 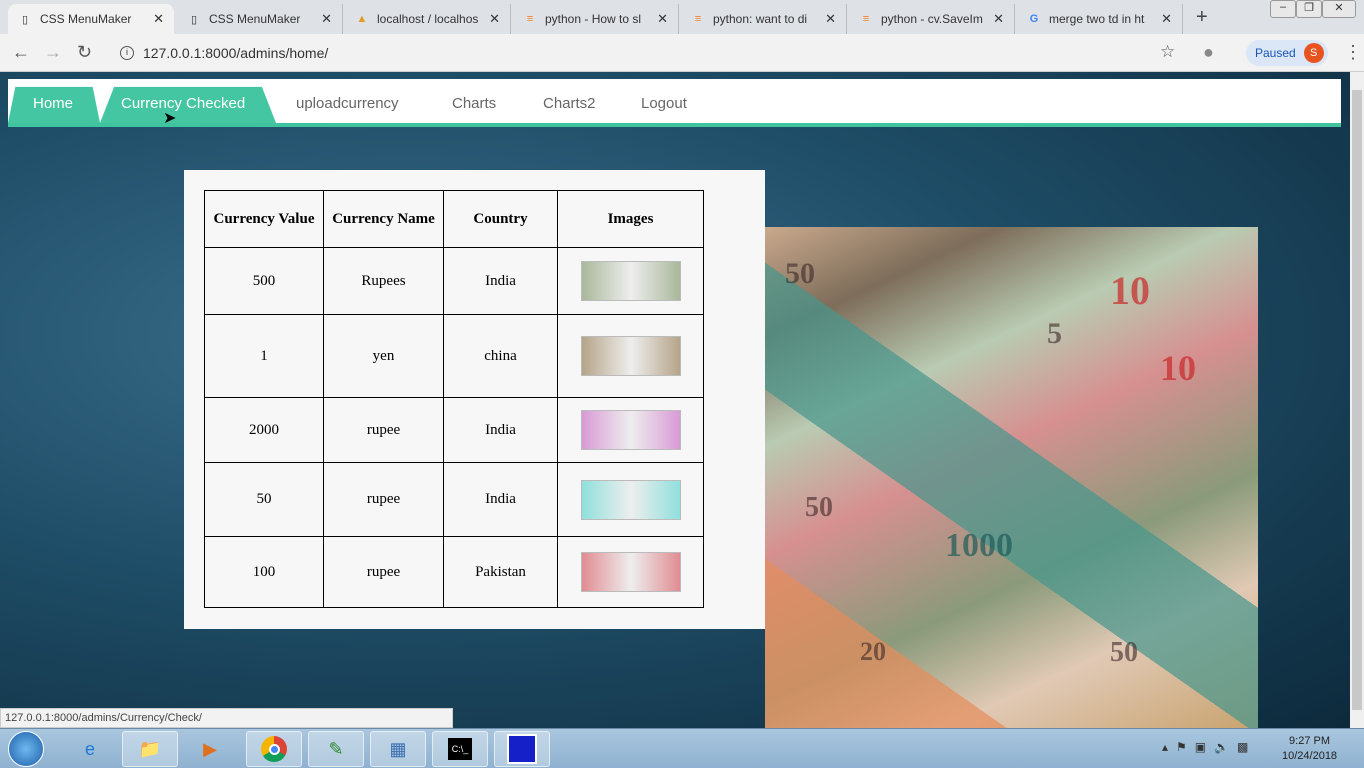 I want to click on minimize-button: –, so click(x=1283, y=9).